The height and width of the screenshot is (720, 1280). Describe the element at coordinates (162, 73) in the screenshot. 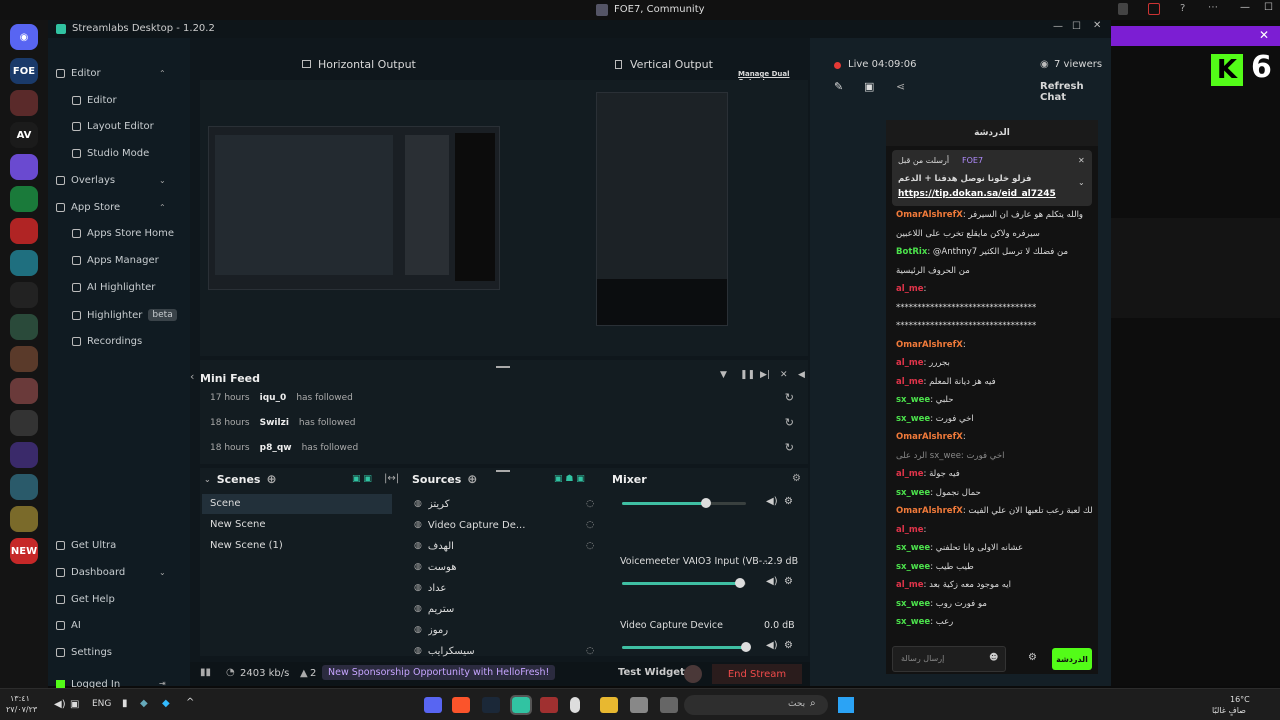

I see `chevron-icon: ⌃` at that location.